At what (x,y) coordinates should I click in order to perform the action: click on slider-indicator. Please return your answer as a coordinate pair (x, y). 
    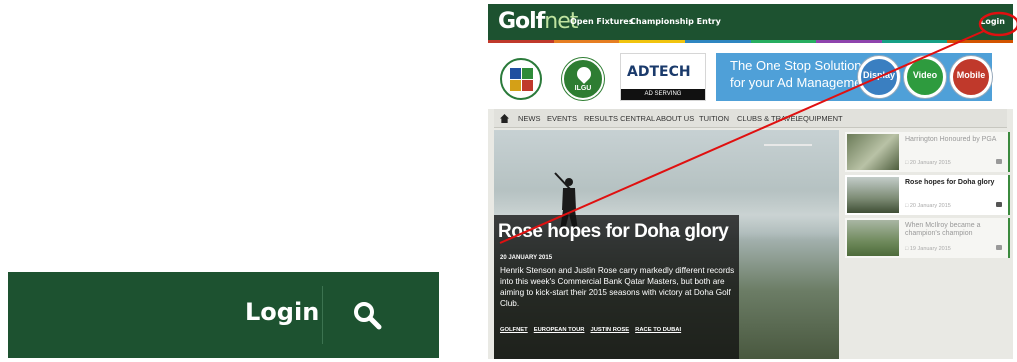
    Looking at the image, I should click on (788, 145).